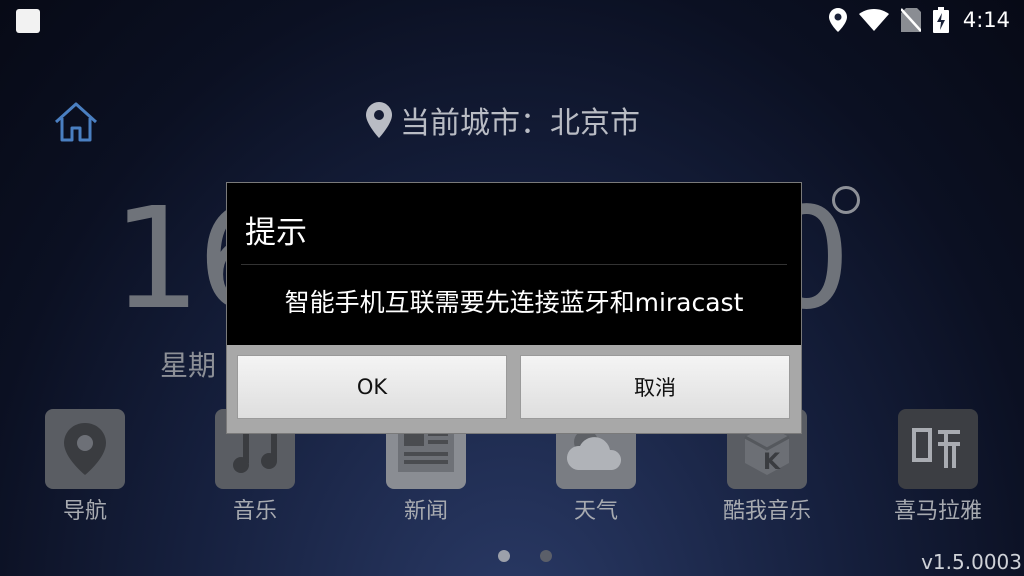 This screenshot has width=1024, height=576. I want to click on dialog-title: 提示, so click(276, 233).